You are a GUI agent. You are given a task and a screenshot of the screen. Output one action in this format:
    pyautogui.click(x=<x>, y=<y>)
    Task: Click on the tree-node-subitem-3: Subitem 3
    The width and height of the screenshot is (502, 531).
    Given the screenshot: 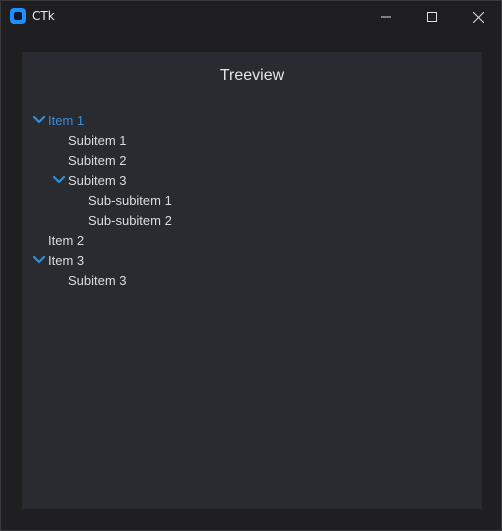 What is the action you would take?
    pyautogui.click(x=252, y=180)
    